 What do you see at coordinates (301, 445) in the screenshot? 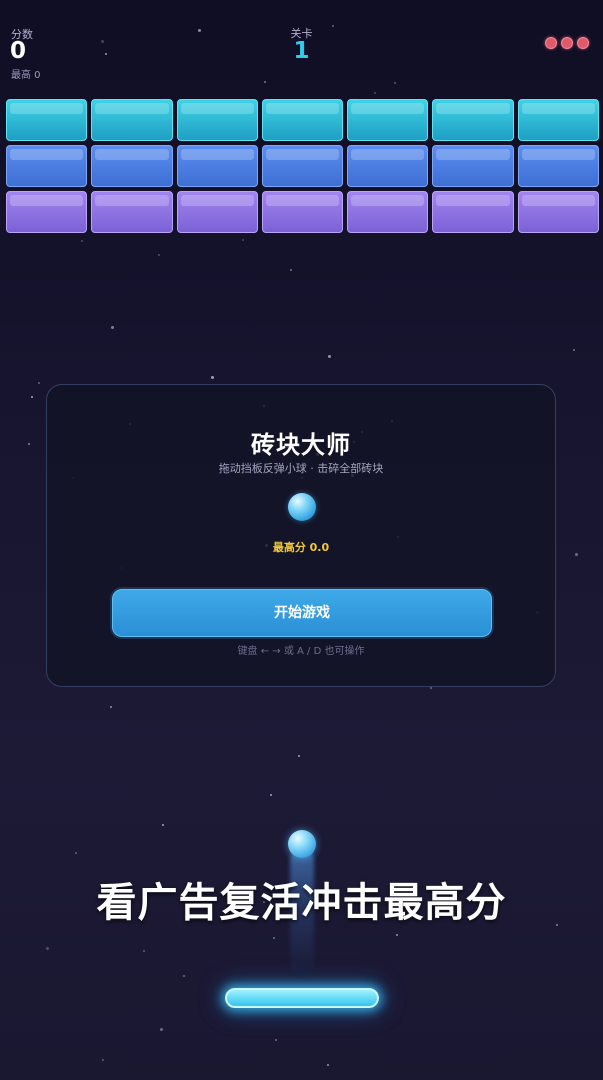
I see `game-title: 砖块大师` at bounding box center [301, 445].